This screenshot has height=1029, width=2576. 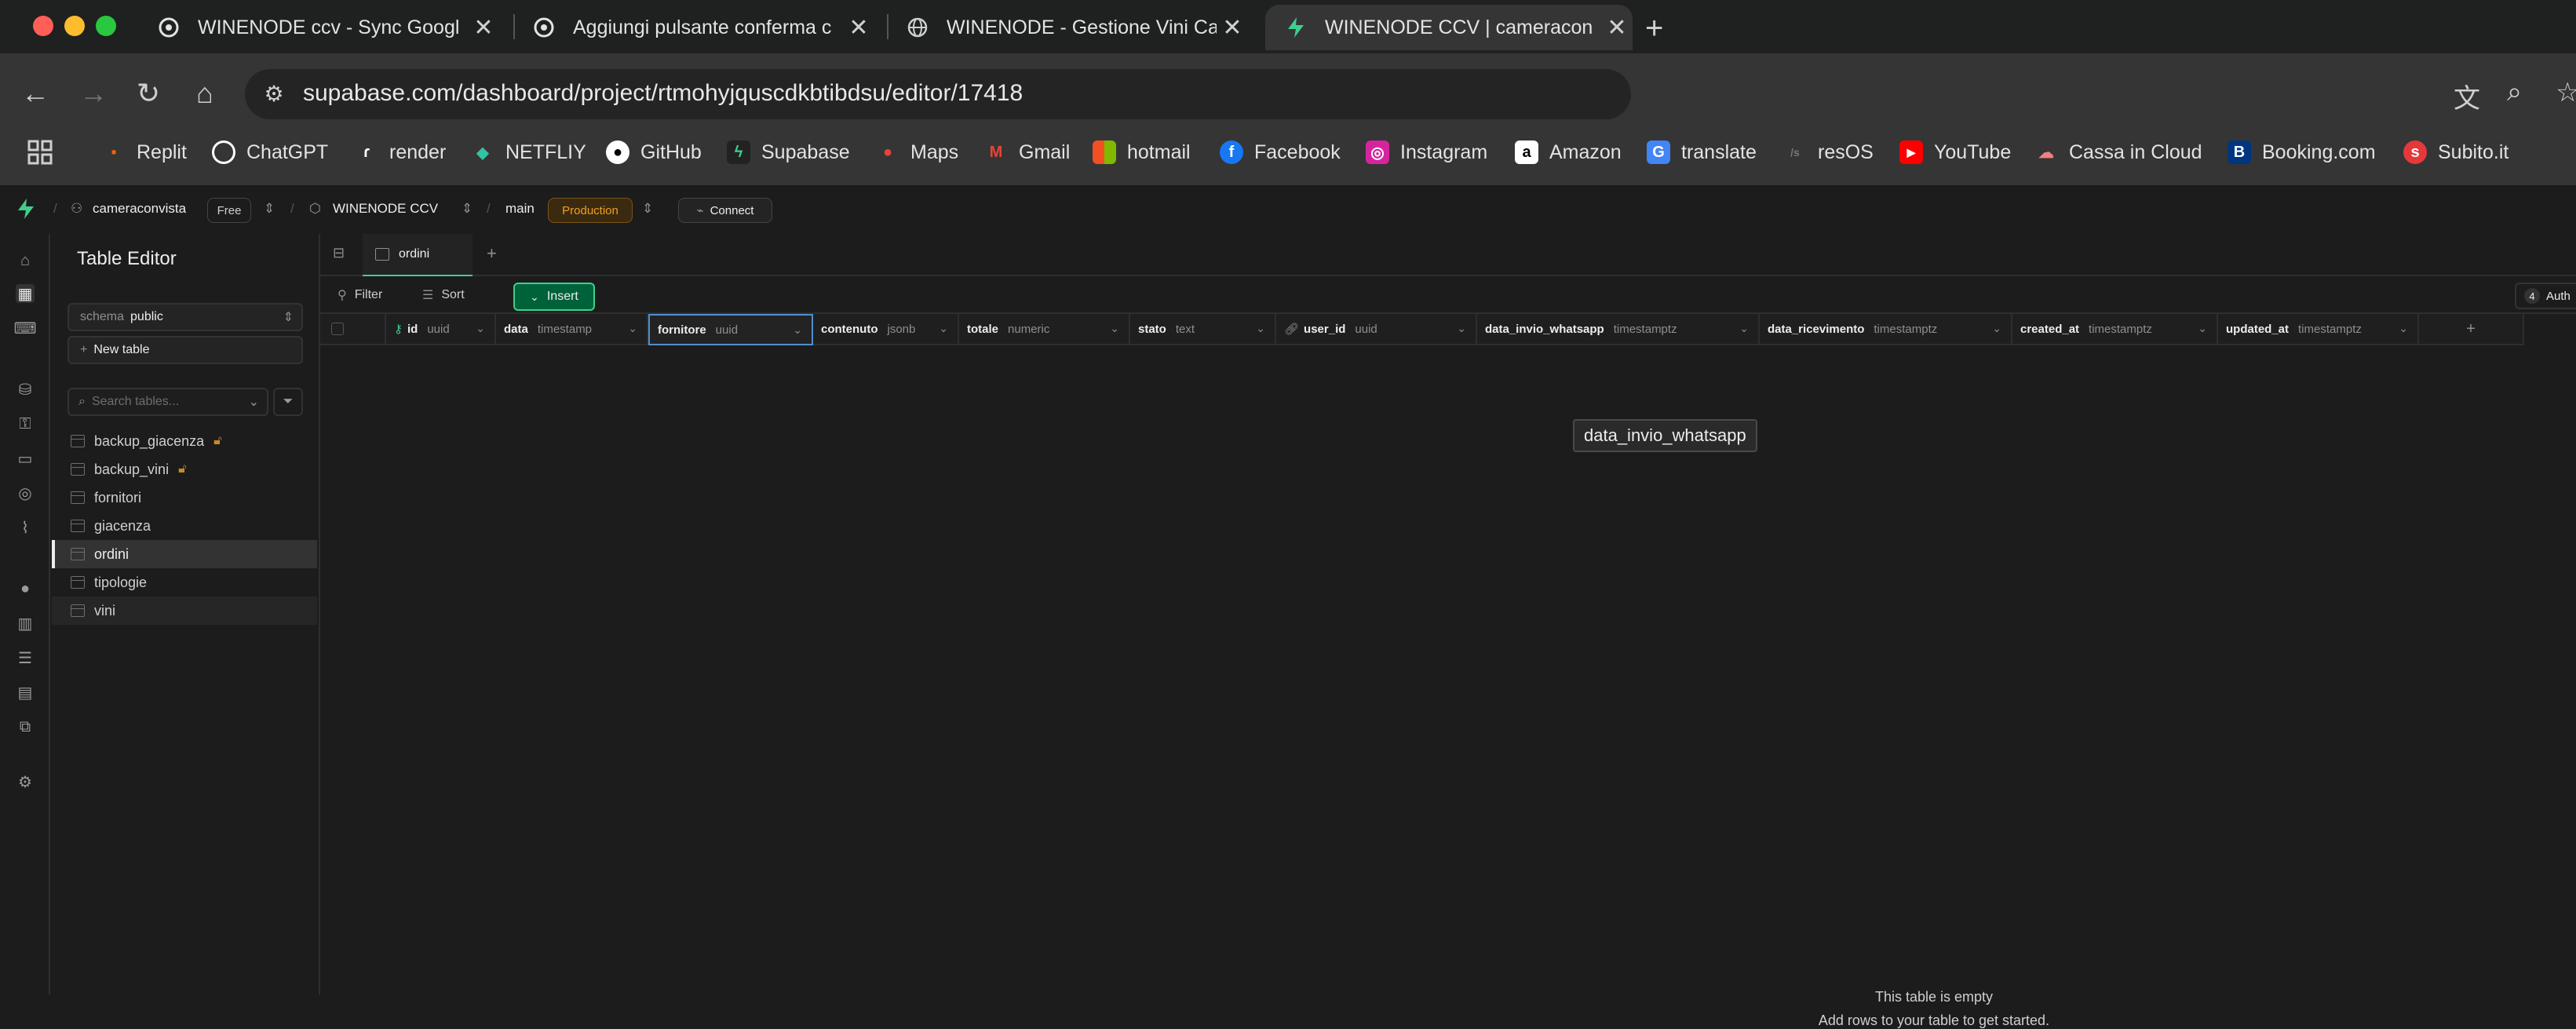 I want to click on branch-switch-chevron-icon: ⇕, so click(x=647, y=209).